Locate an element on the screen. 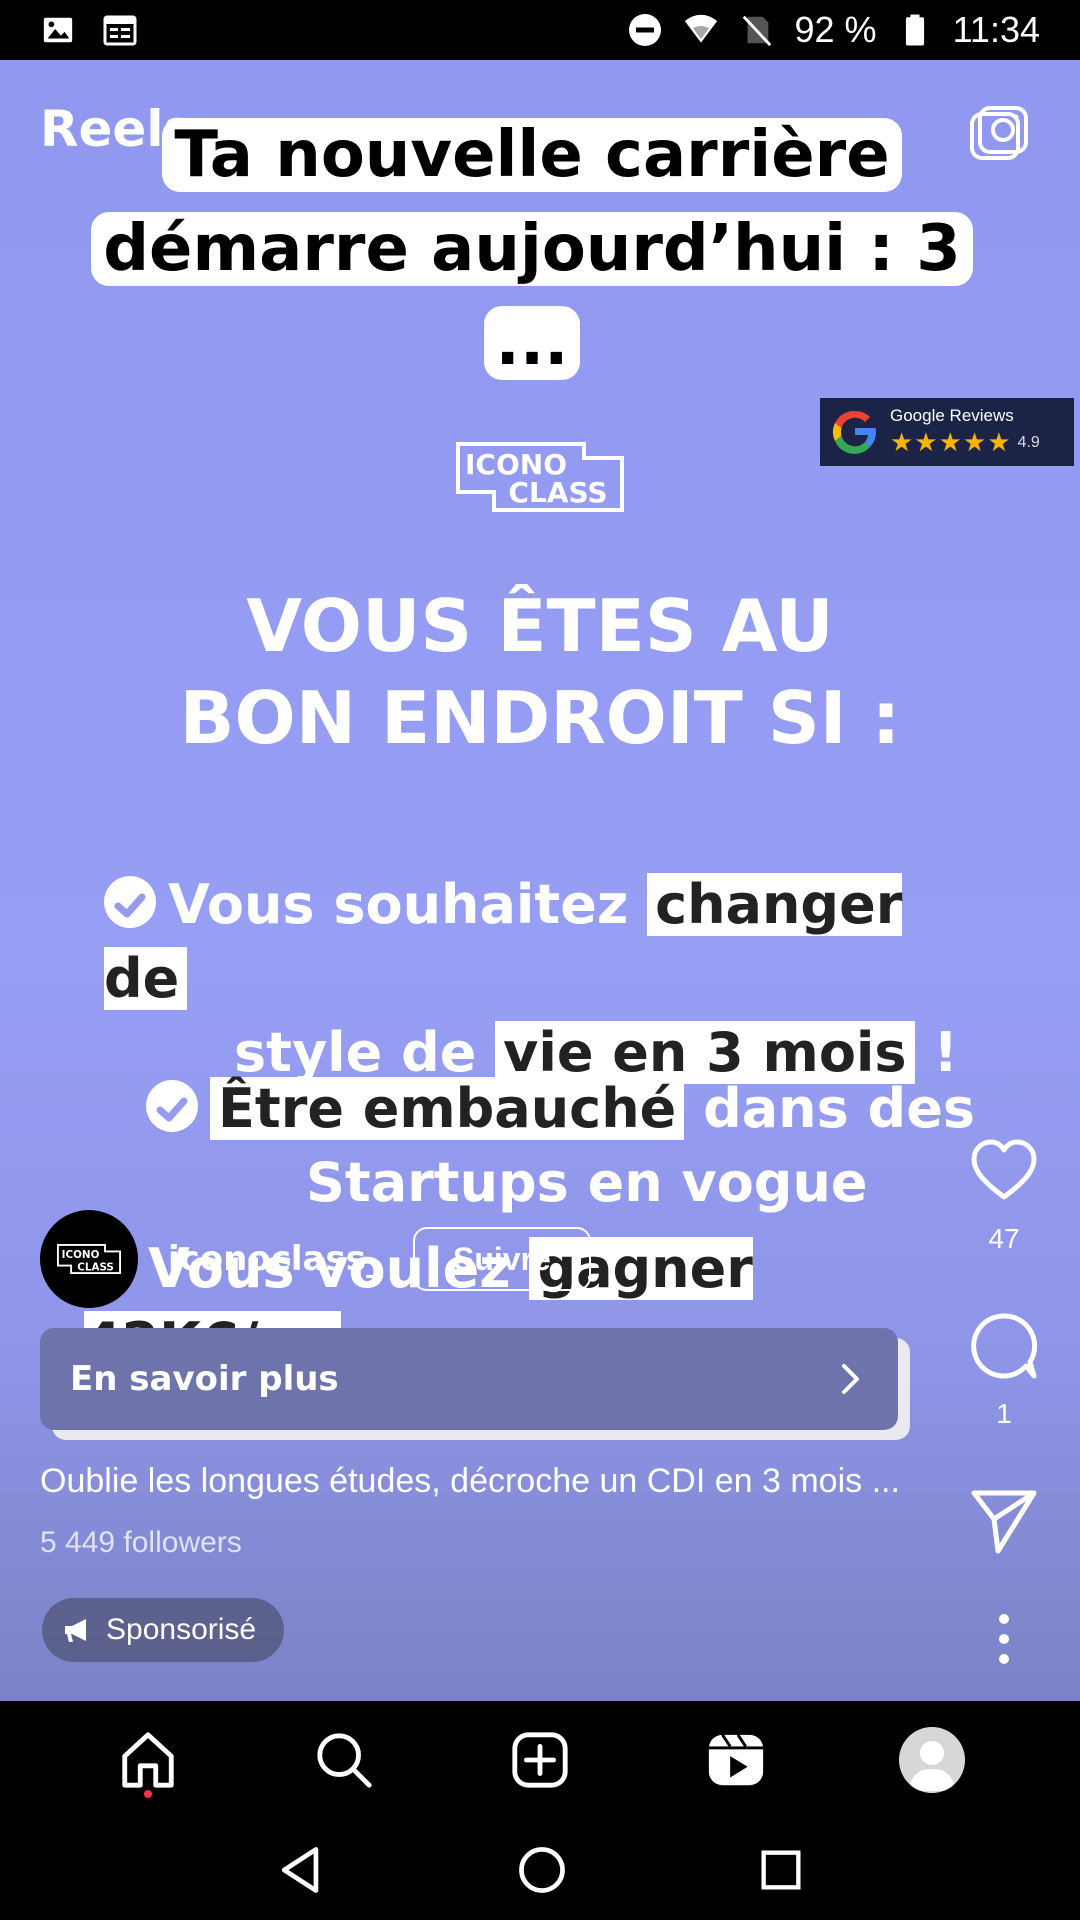  headline-line-1: VOUS ÊTES AU is located at coordinates (540, 626).